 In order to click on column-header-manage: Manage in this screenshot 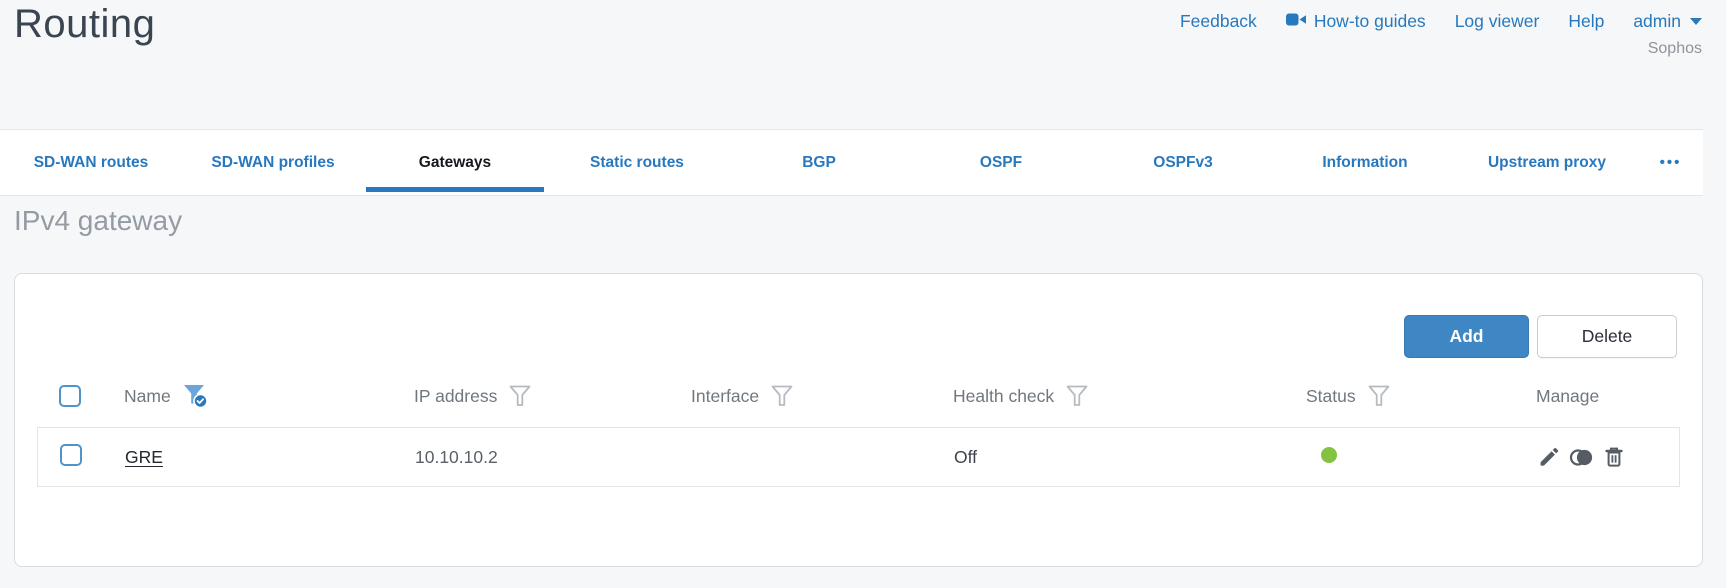, I will do `click(1613, 396)`.